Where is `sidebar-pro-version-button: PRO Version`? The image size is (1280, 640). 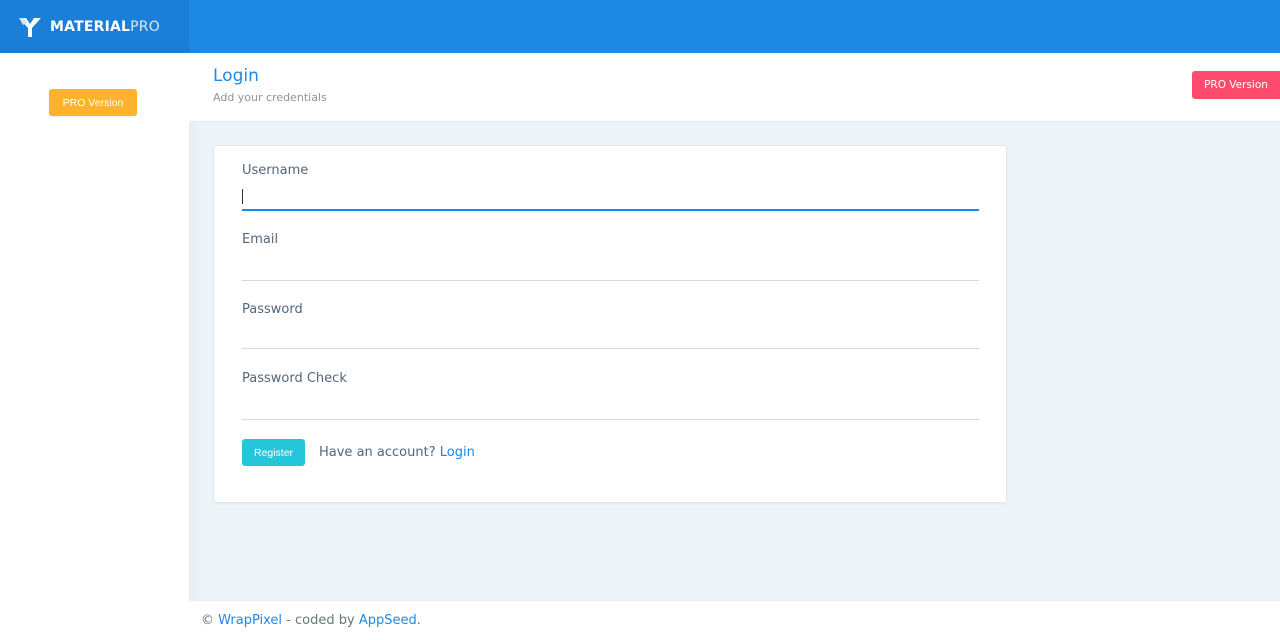 sidebar-pro-version-button: PRO Version is located at coordinates (93, 102).